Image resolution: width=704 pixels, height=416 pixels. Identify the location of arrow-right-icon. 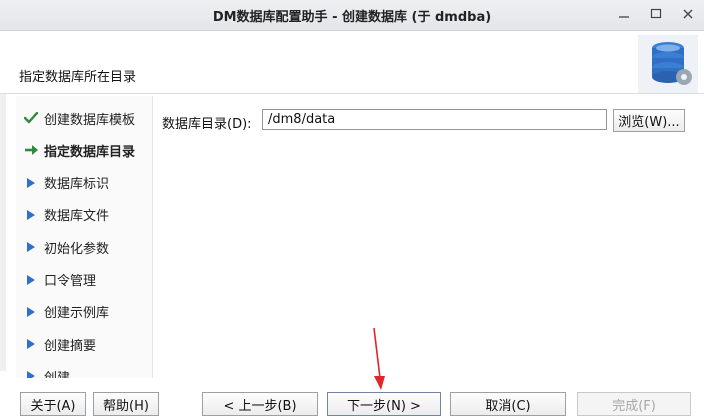
(31, 150).